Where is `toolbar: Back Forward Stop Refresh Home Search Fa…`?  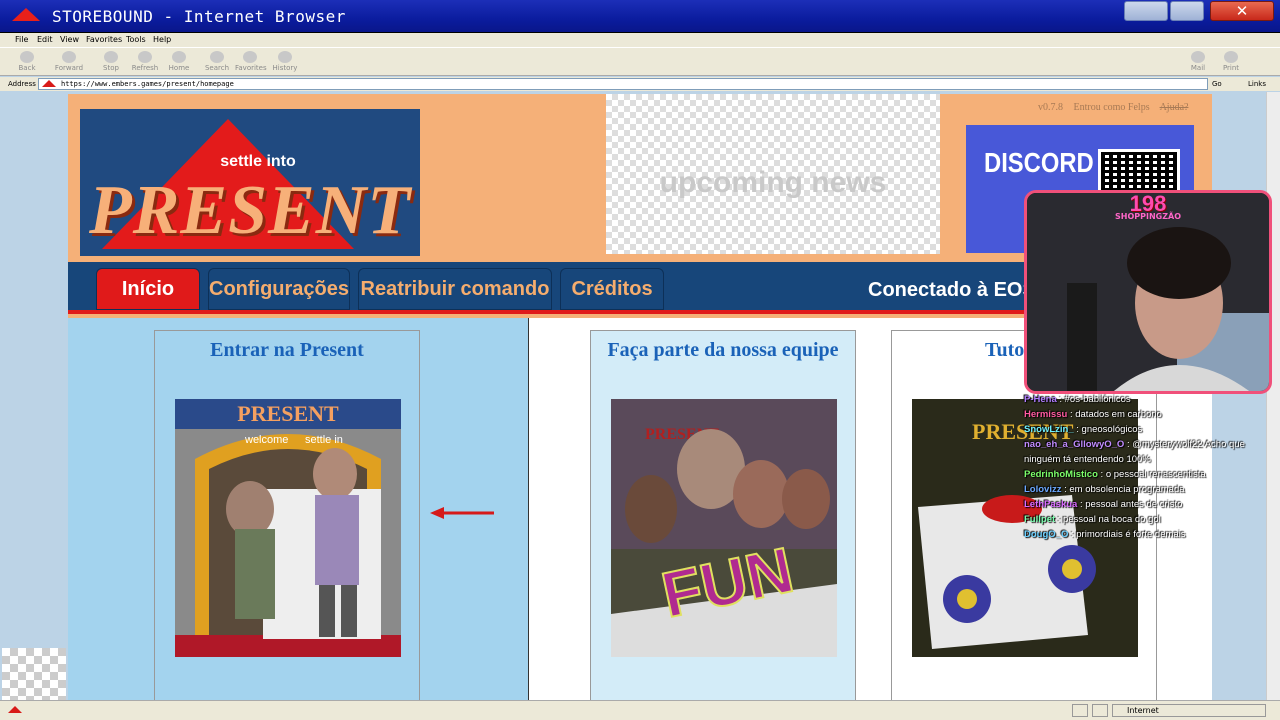
toolbar: Back Forward Stop Refresh Home Search Fa… is located at coordinates (640, 61).